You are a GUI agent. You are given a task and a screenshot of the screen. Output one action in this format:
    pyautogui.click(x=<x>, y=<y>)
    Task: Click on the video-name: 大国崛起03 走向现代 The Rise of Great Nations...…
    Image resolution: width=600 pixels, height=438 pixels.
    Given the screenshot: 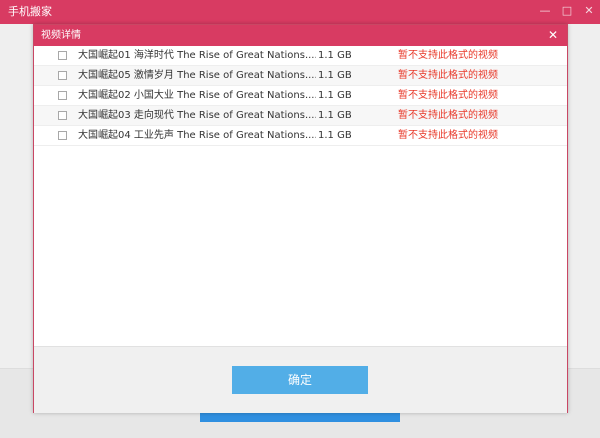 What is the action you would take?
    pyautogui.click(x=197, y=115)
    